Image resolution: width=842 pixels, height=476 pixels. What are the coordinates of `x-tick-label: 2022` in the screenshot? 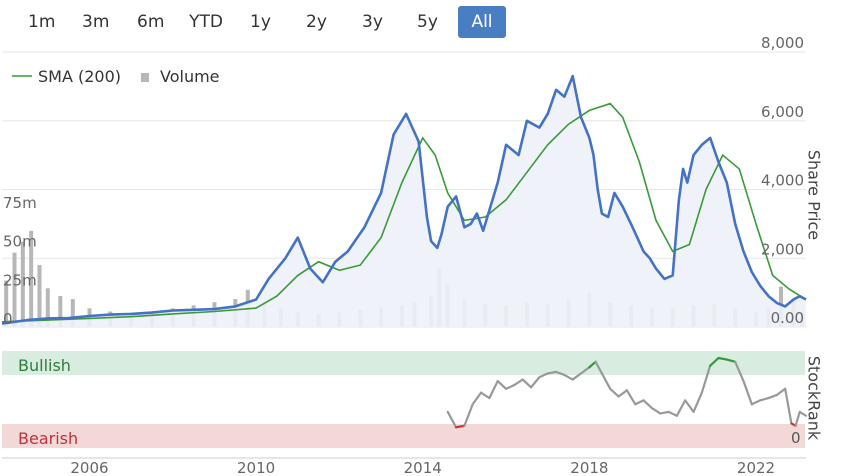 It's located at (756, 467).